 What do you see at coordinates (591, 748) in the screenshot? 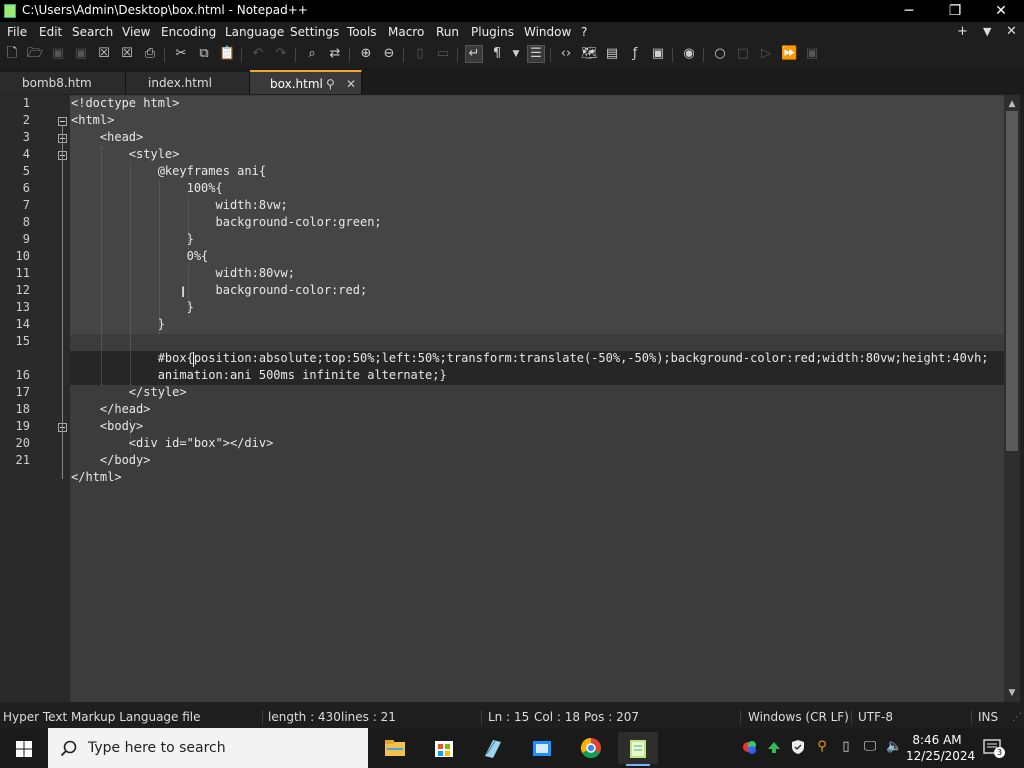
I see `chrome-app` at bounding box center [591, 748].